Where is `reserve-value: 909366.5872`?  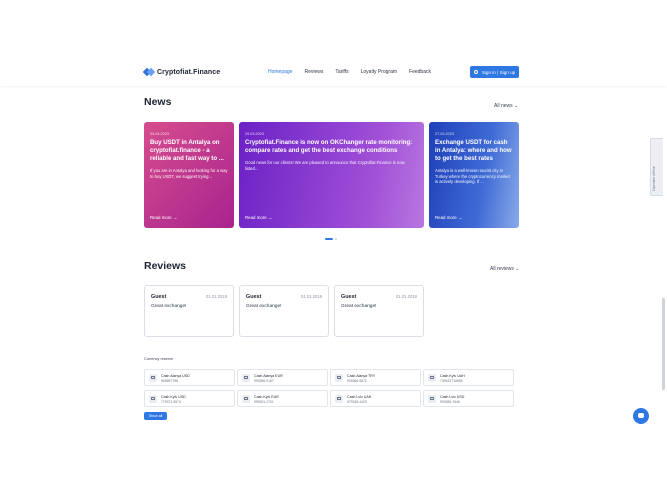 reserve-value: 909366.5872 is located at coordinates (357, 381).